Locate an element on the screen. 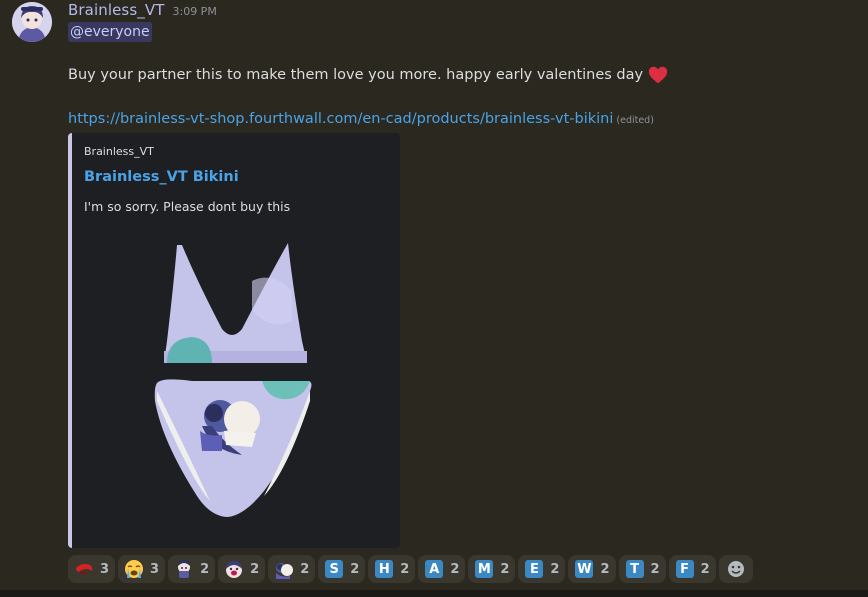  regional-indicator-e-icon: E is located at coordinates (534, 569).